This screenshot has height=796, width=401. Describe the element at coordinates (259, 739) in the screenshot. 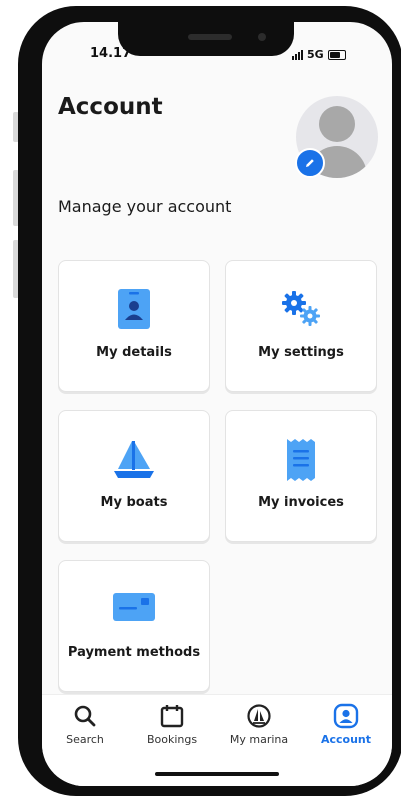

I see `nav-label: My marina` at that location.